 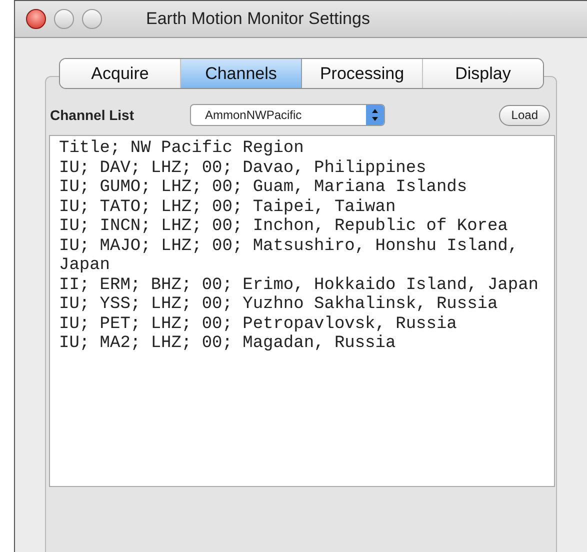 I want to click on channel-line: IU; MA2; LHZ; 00; Magadan, Russia, so click(x=228, y=344).